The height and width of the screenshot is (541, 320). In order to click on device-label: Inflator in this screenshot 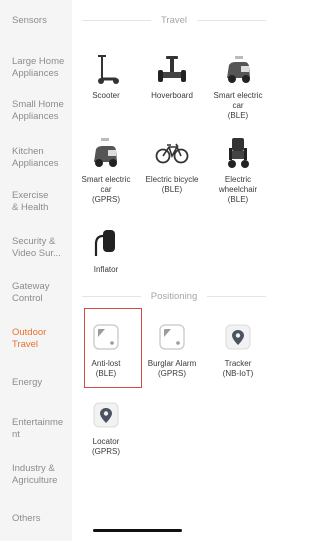, I will do `click(106, 269)`.